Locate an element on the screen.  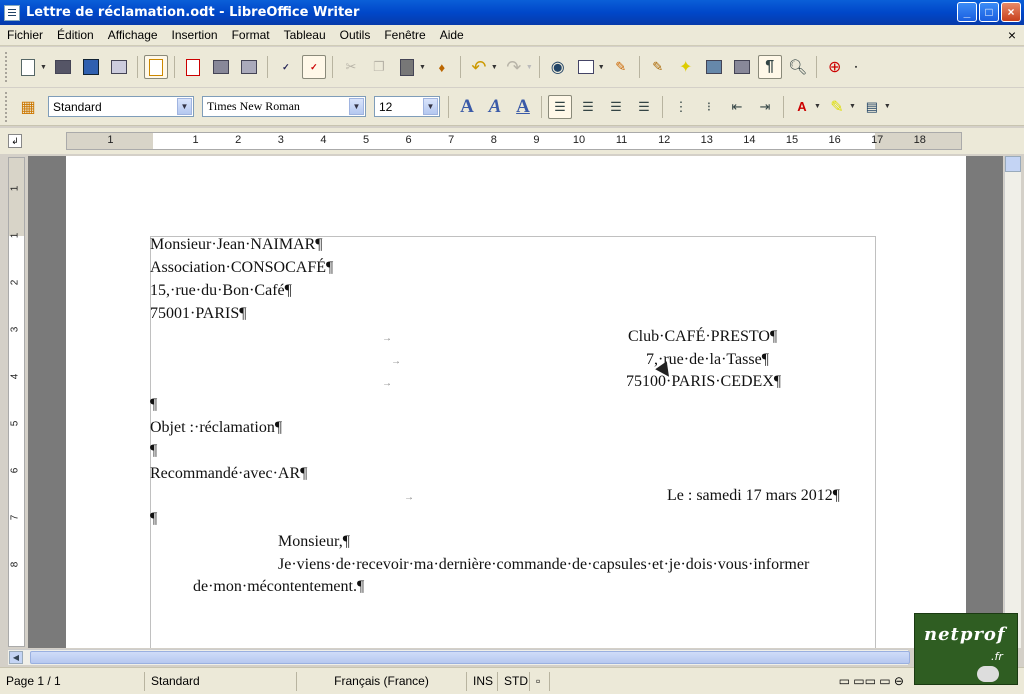
decrease-indent-icon: ⇤ is located at coordinates (737, 107).